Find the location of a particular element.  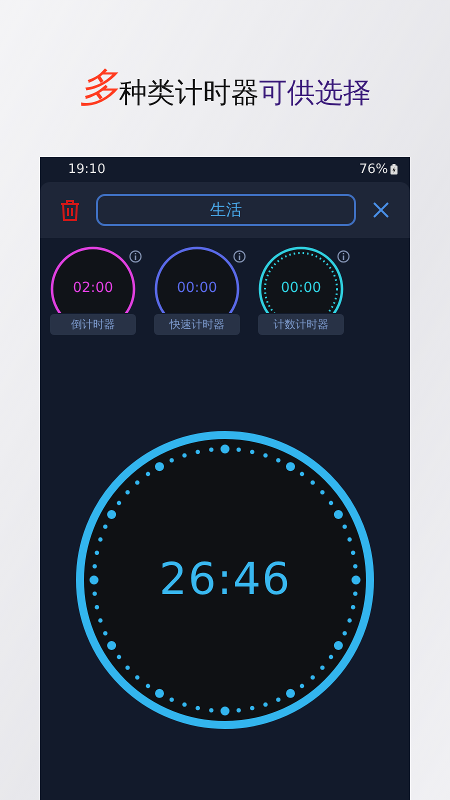

timer-time: 02:00 is located at coordinates (93, 288).